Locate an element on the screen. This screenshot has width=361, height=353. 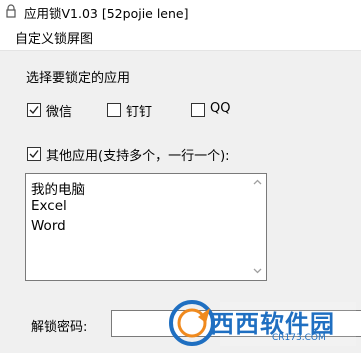
textarea-line: 我的电脑 is located at coordinates (58, 190).